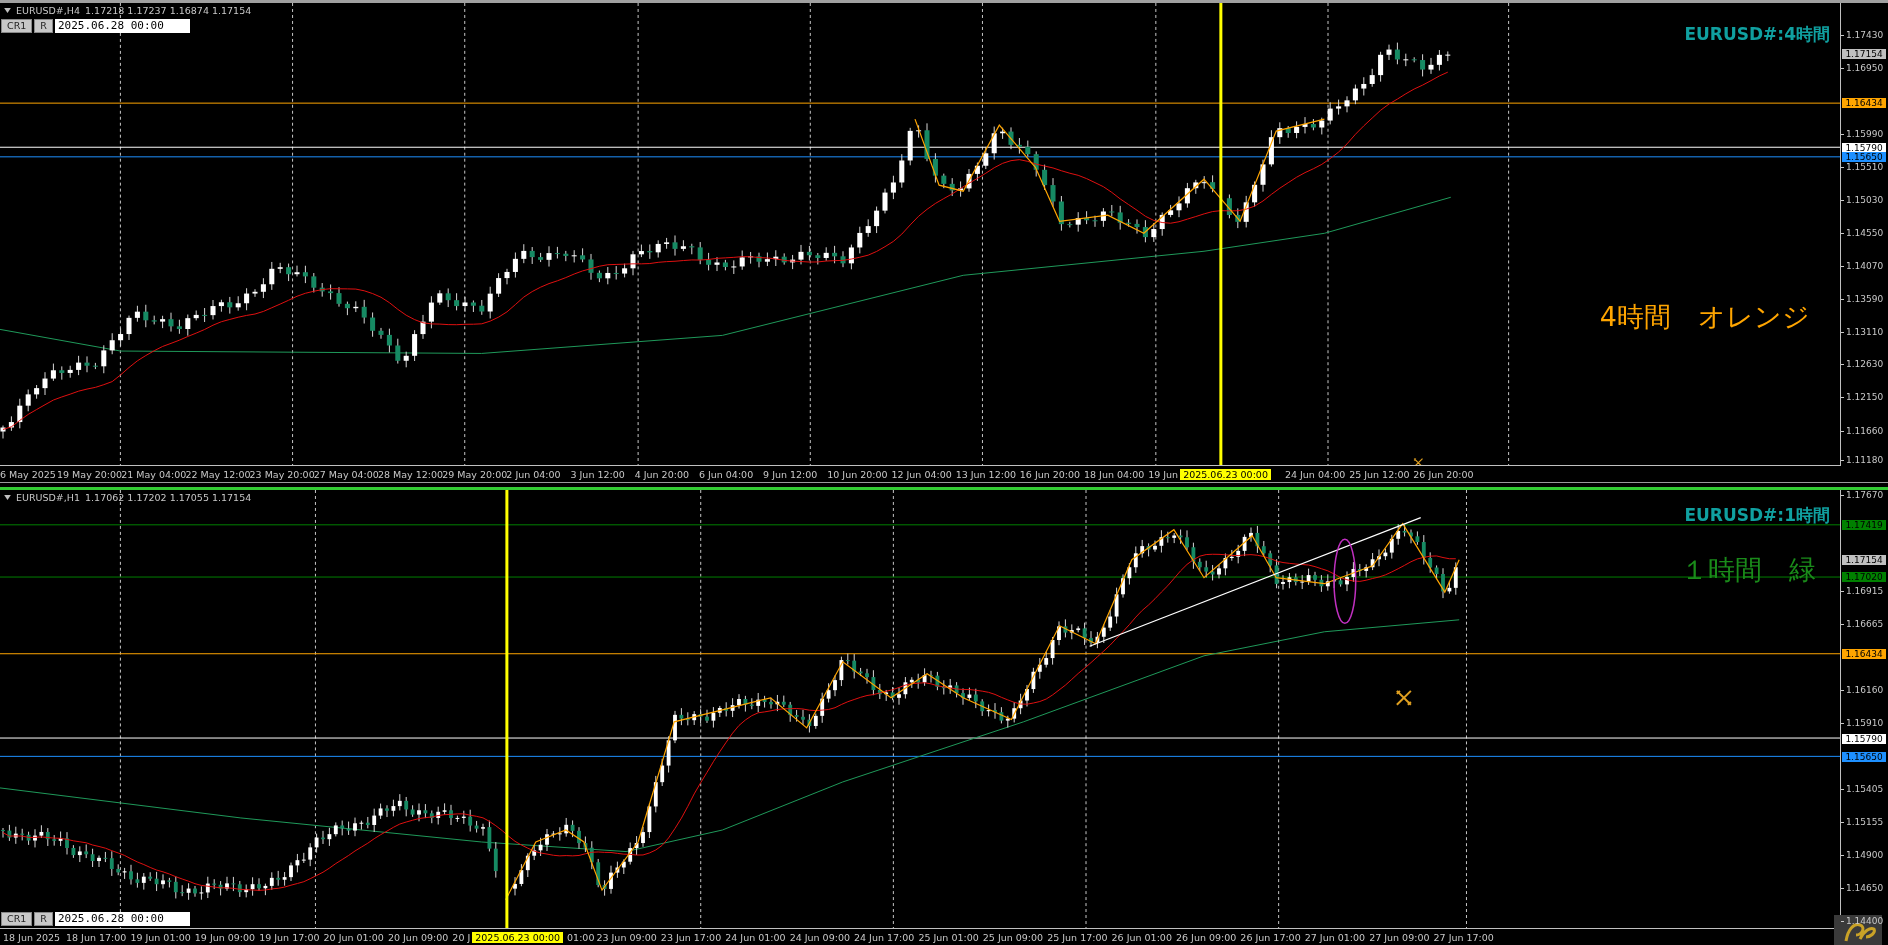  I want to click on time-axis-label: 01:00, so click(581, 937).